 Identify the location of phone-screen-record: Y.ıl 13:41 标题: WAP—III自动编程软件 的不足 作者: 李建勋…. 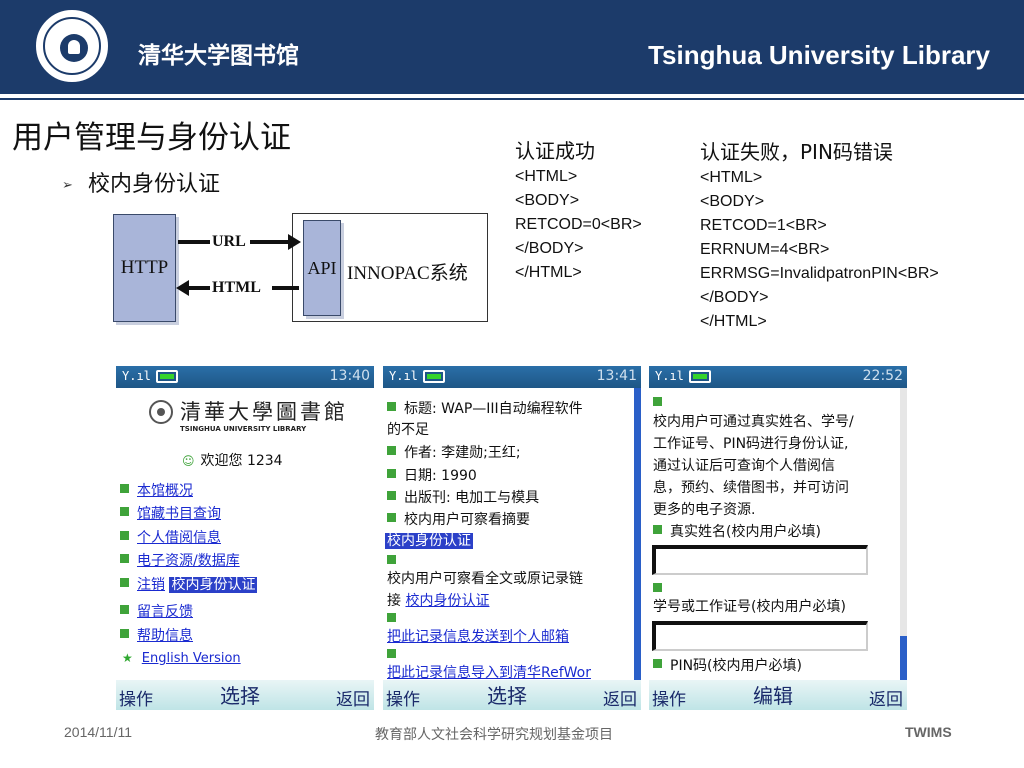
(512, 538).